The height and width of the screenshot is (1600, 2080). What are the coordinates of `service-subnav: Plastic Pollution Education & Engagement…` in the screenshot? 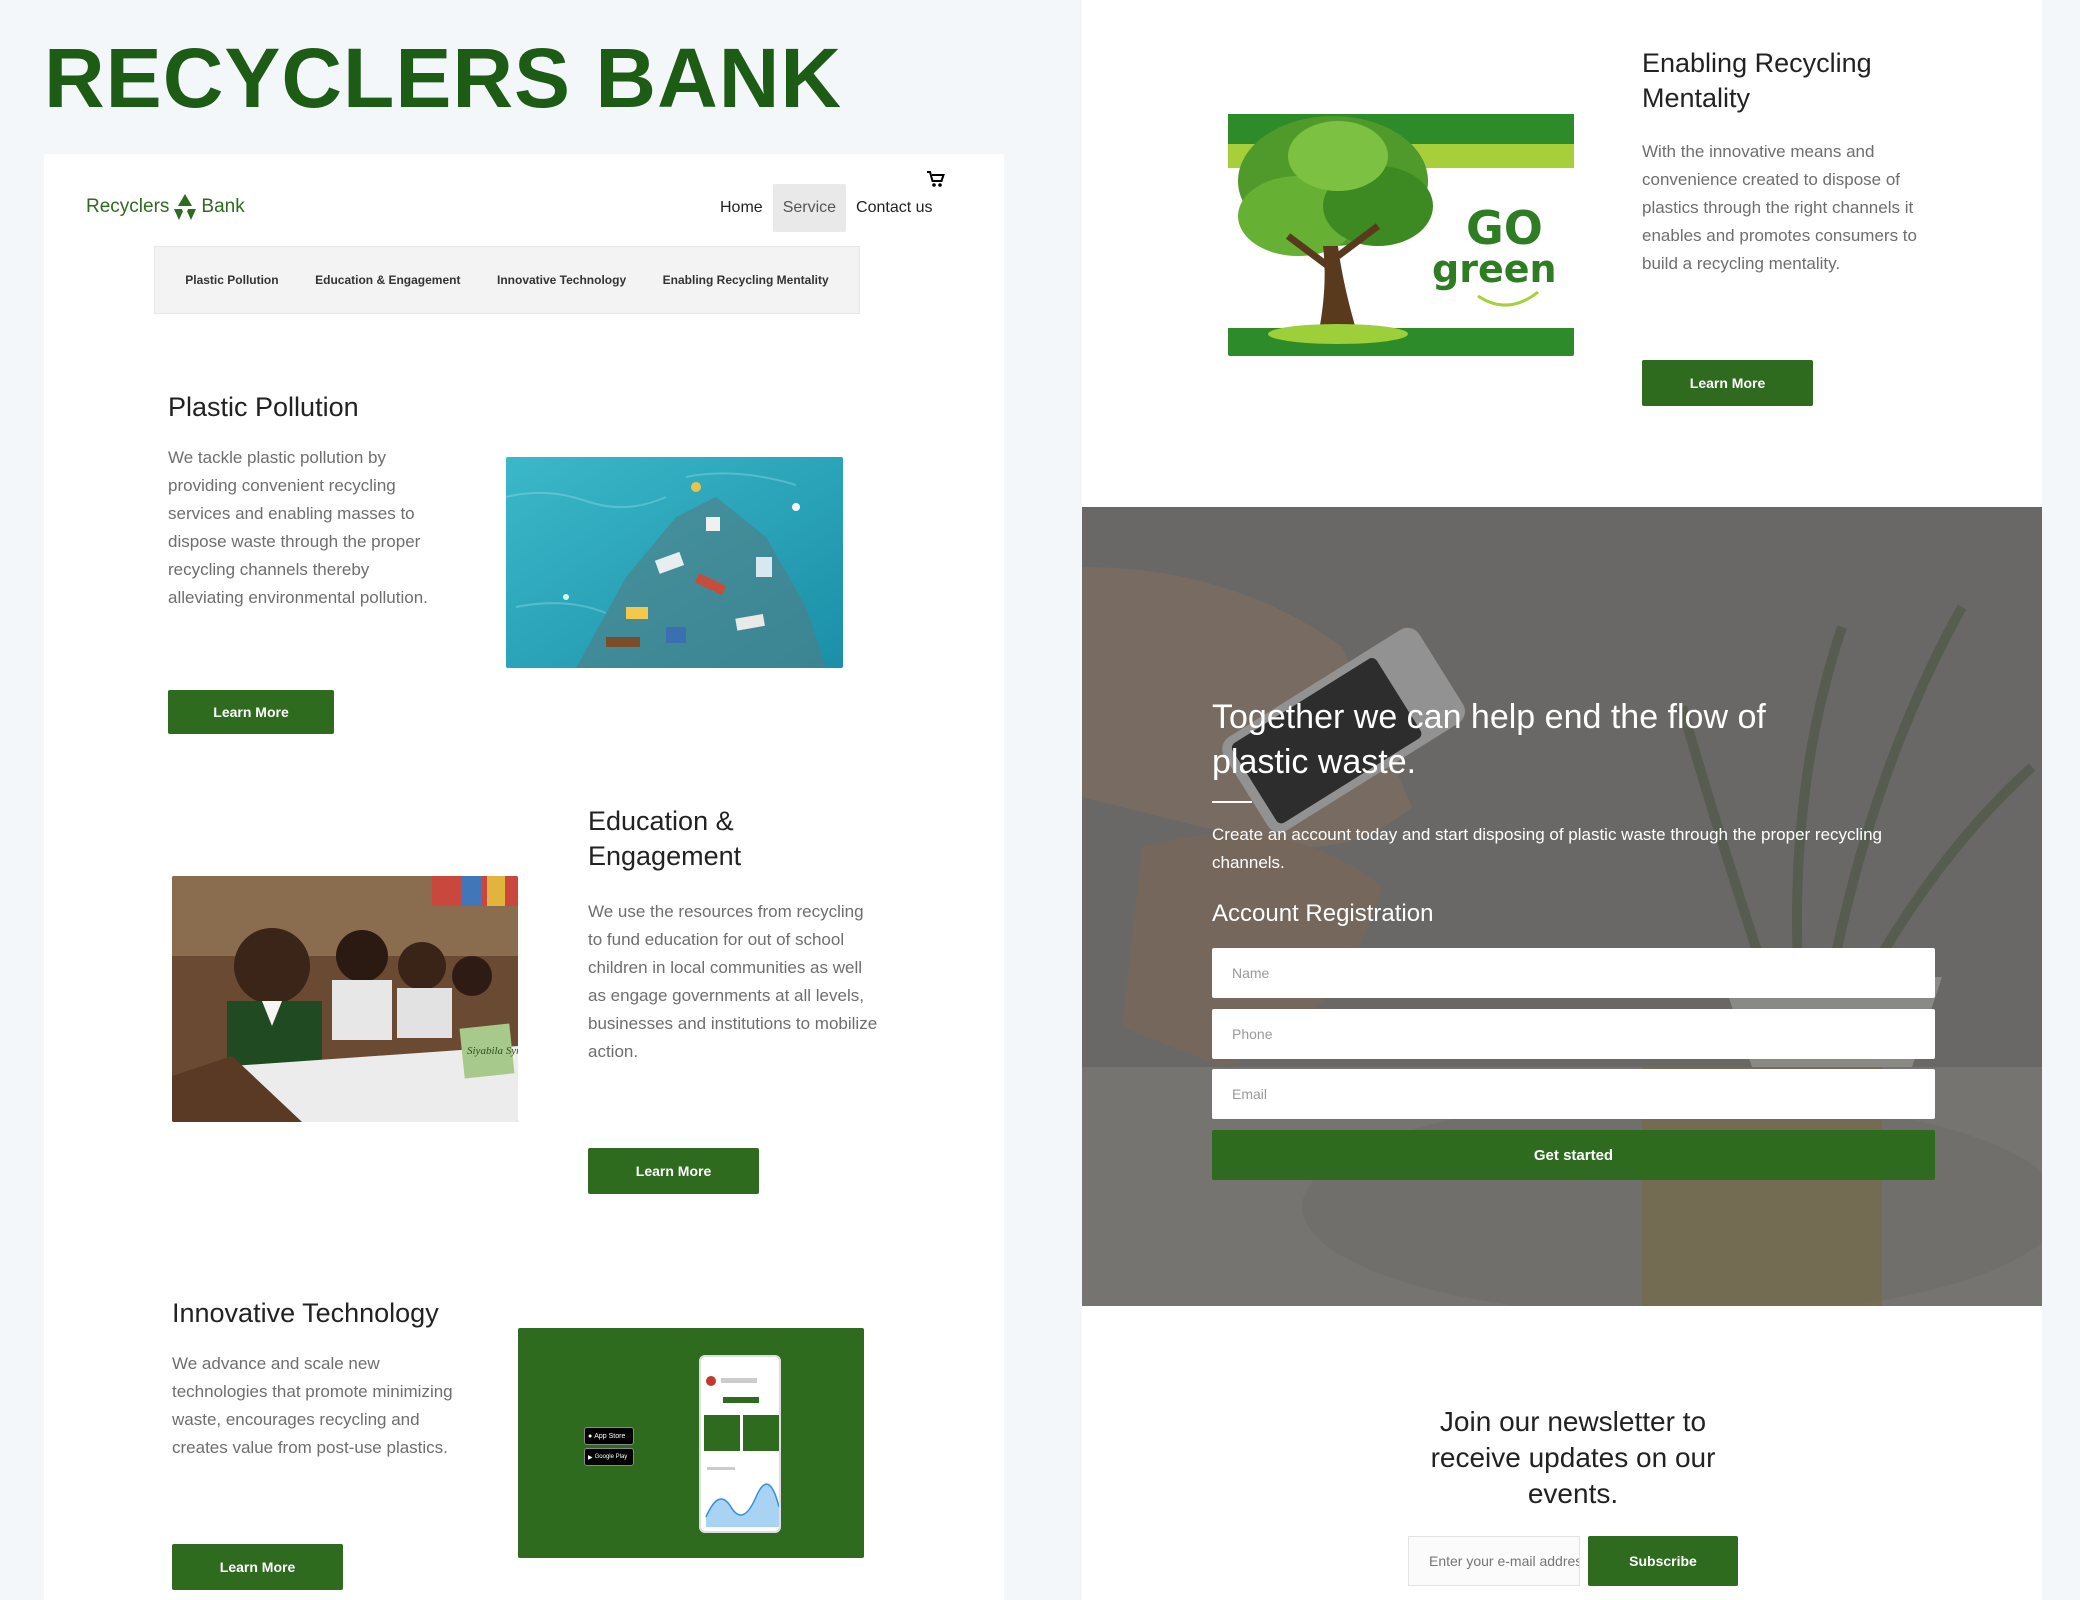 It's located at (507, 280).